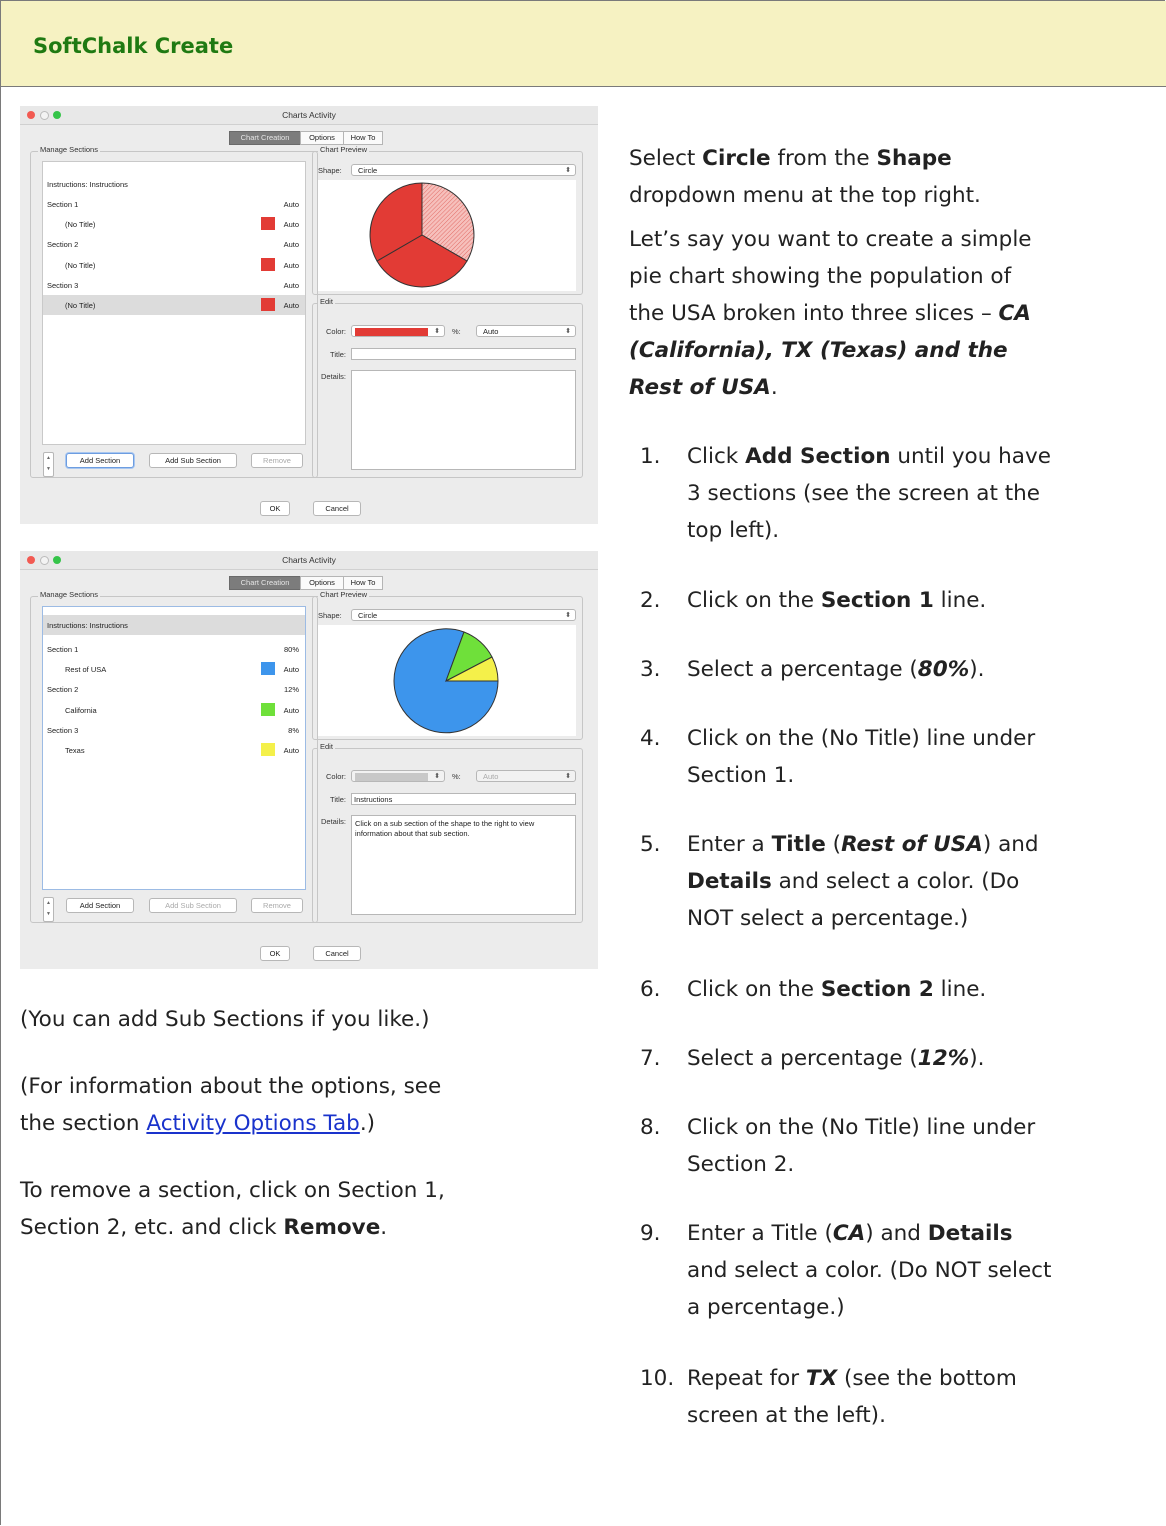 The width and height of the screenshot is (1166, 1526). What do you see at coordinates (174, 649) in the screenshot?
I see `list-item: Section 1 80%` at bounding box center [174, 649].